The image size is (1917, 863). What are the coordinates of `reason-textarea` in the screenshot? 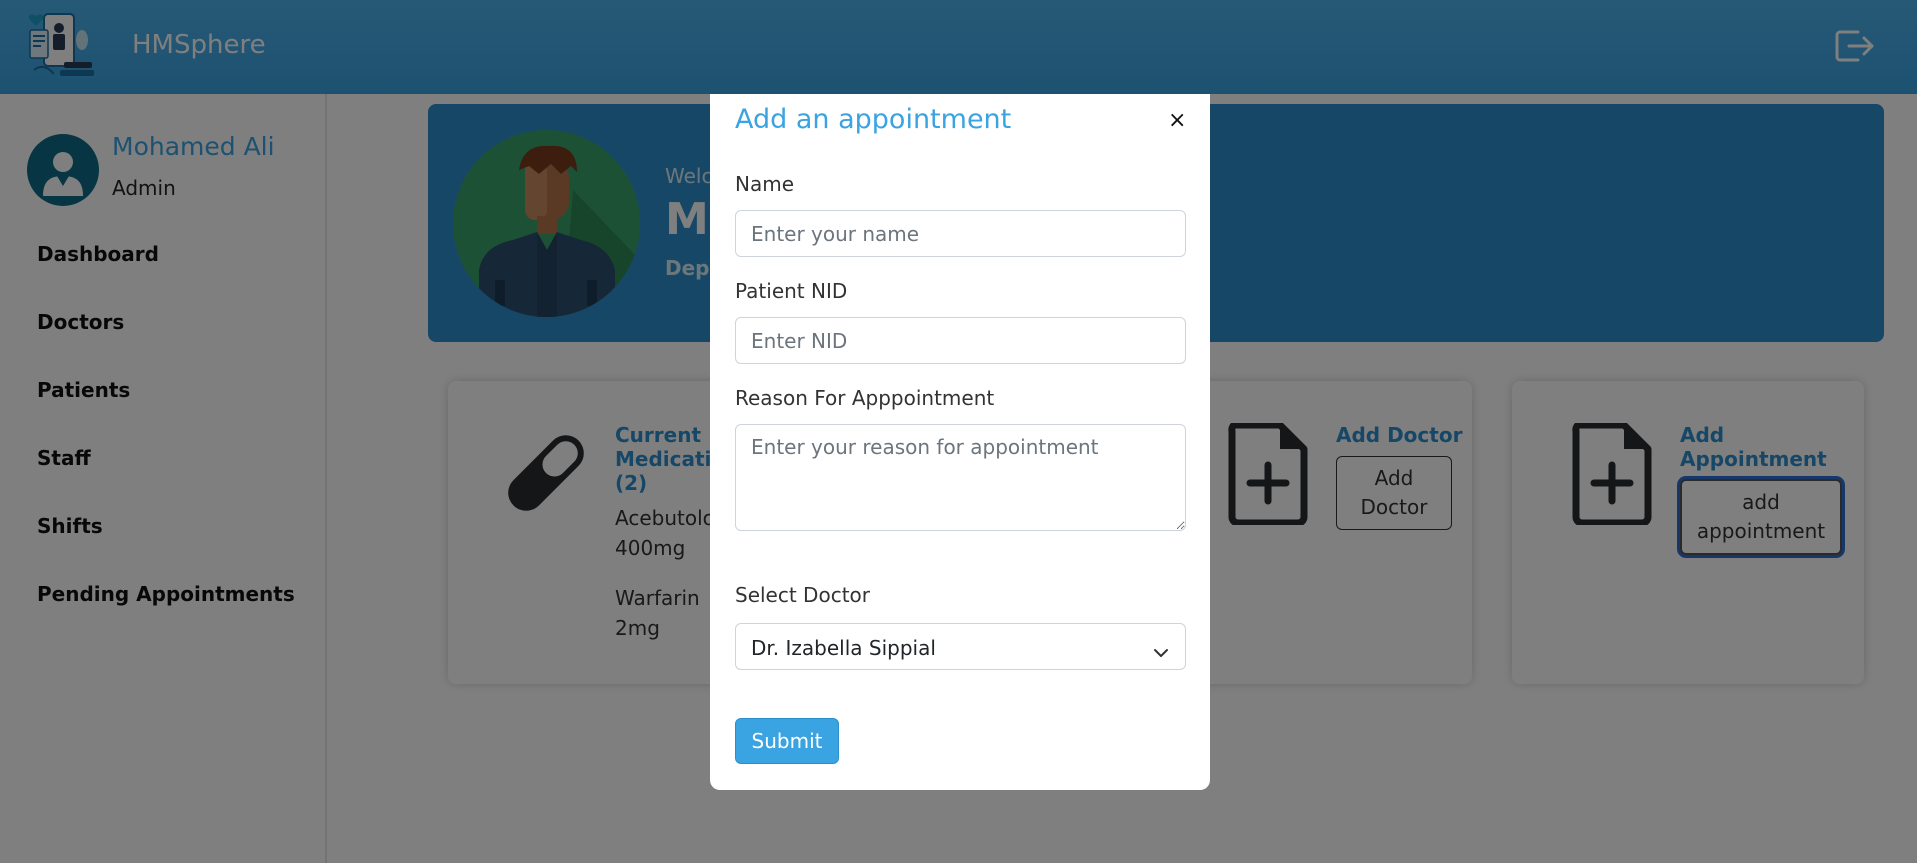 It's located at (960, 477).